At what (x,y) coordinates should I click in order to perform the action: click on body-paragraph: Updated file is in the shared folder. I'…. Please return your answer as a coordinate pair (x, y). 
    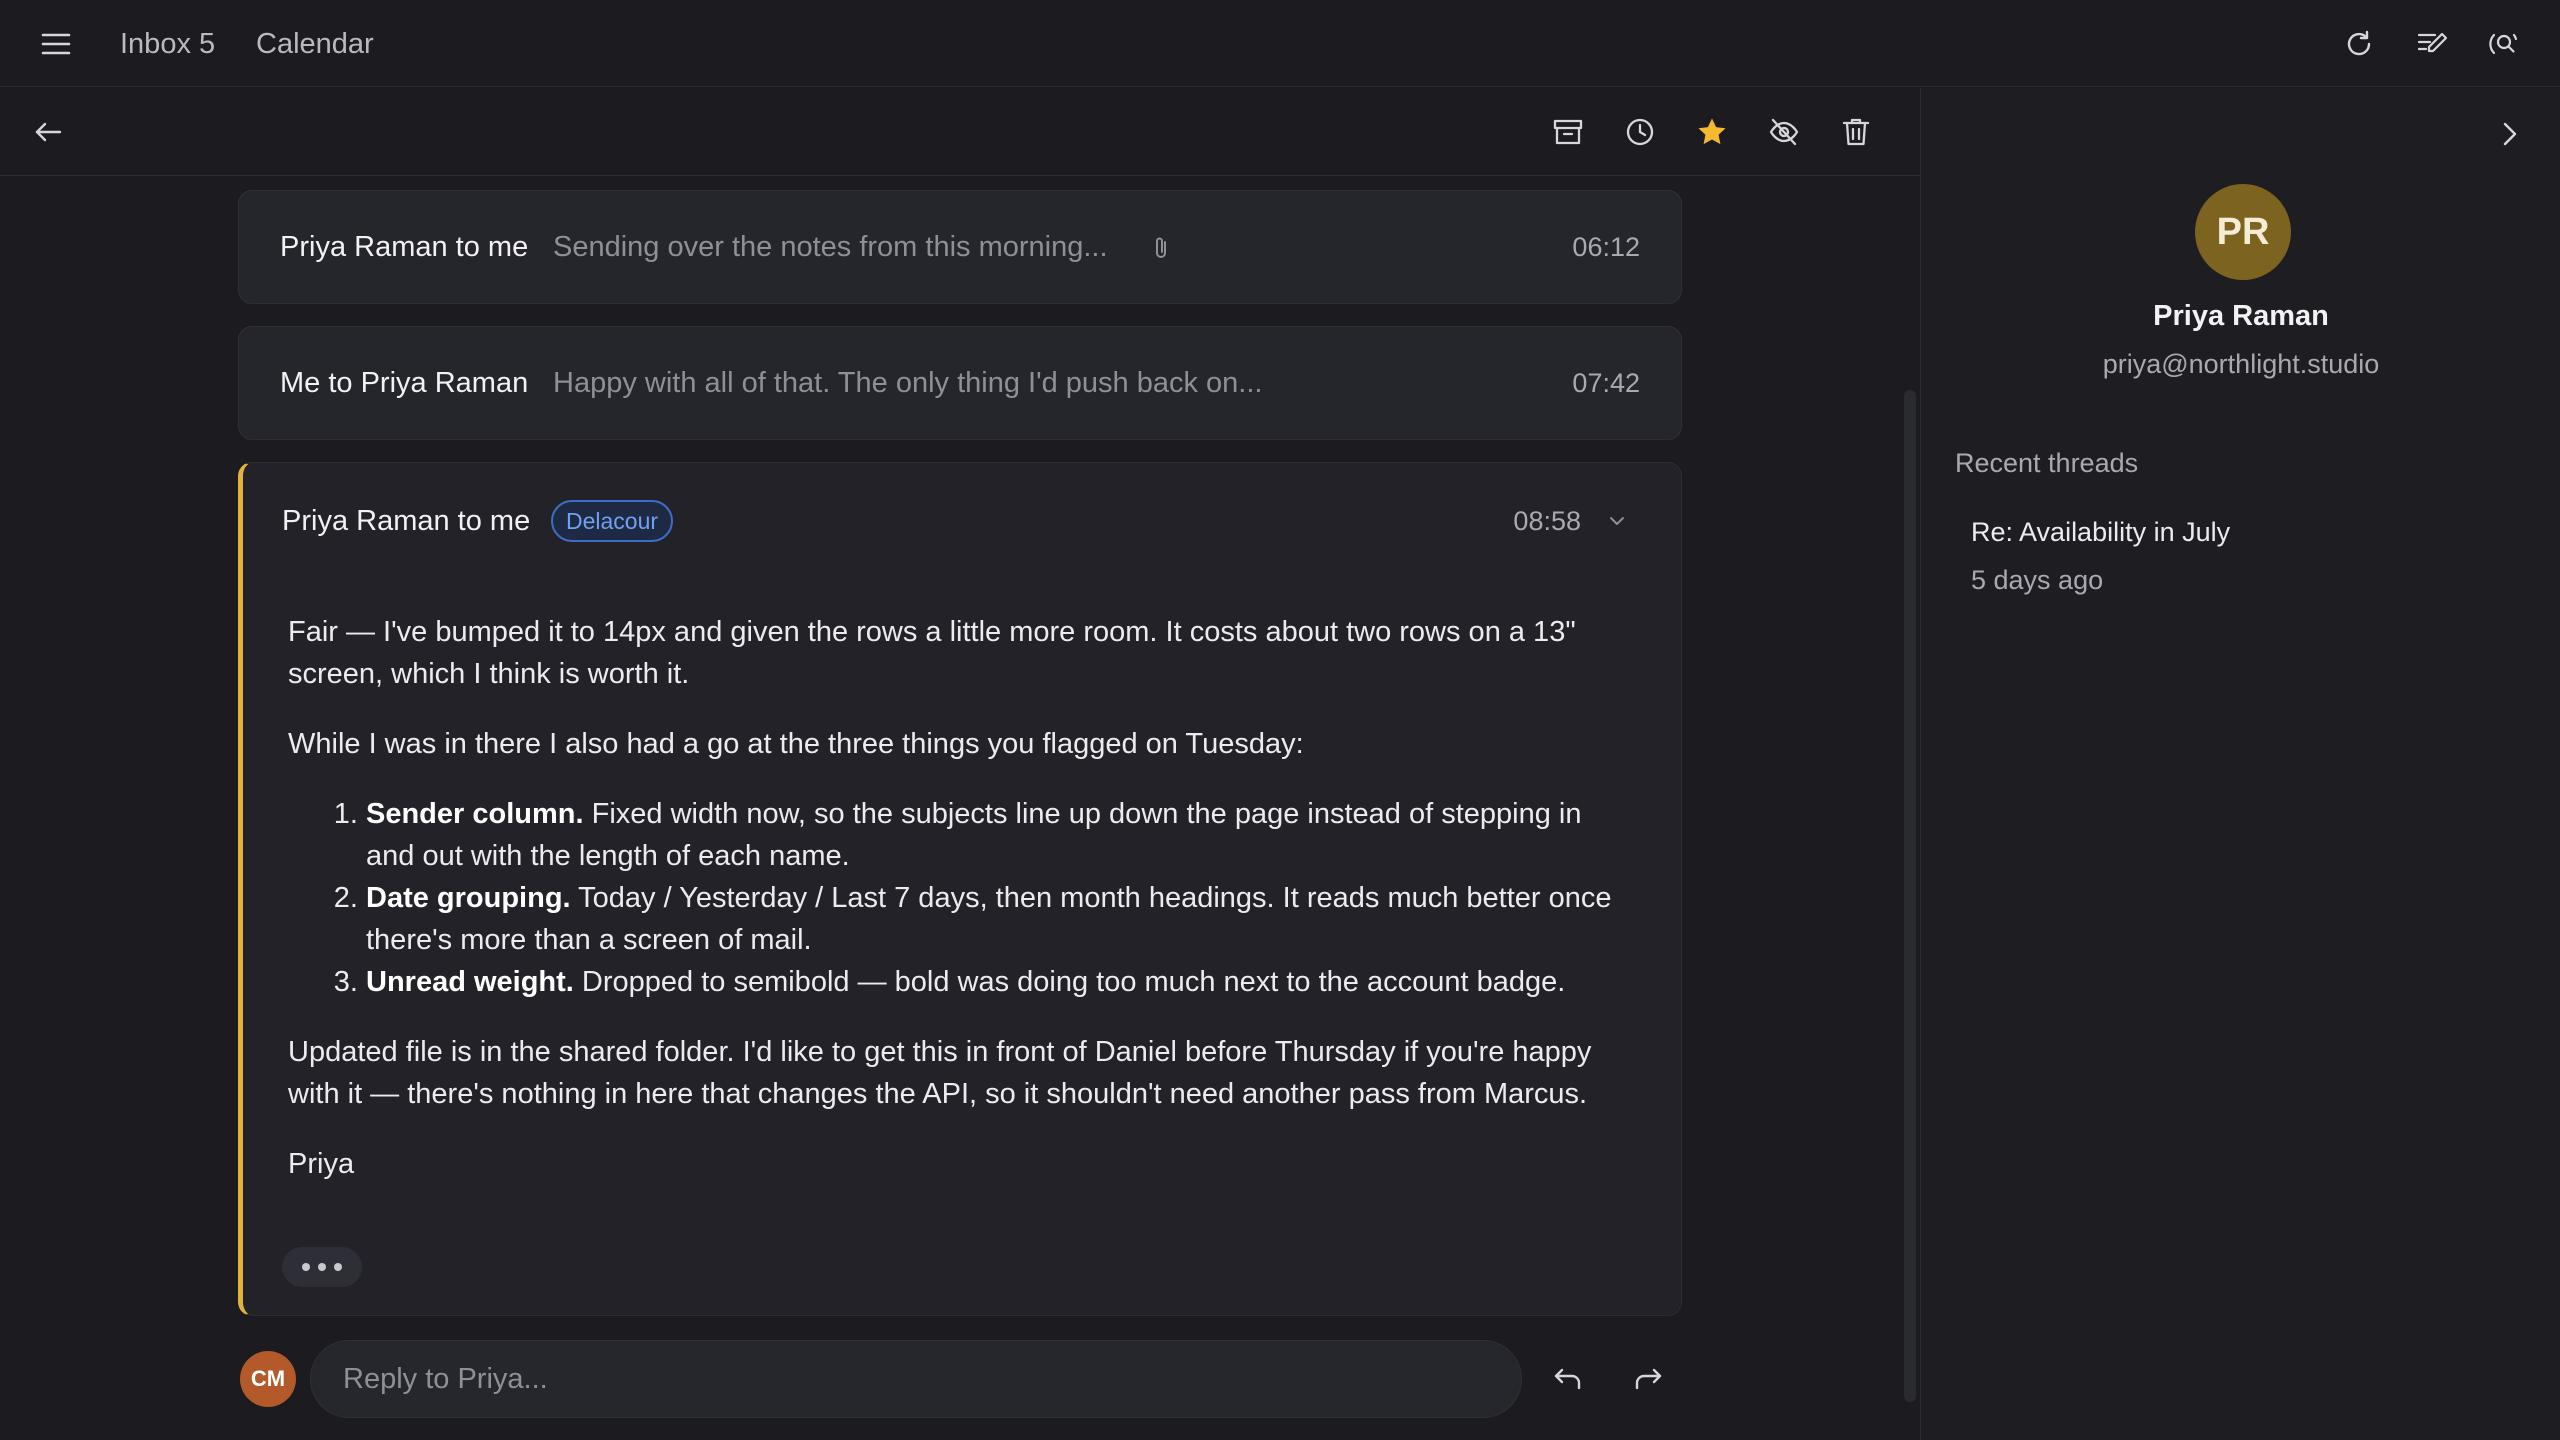
    Looking at the image, I should click on (940, 1073).